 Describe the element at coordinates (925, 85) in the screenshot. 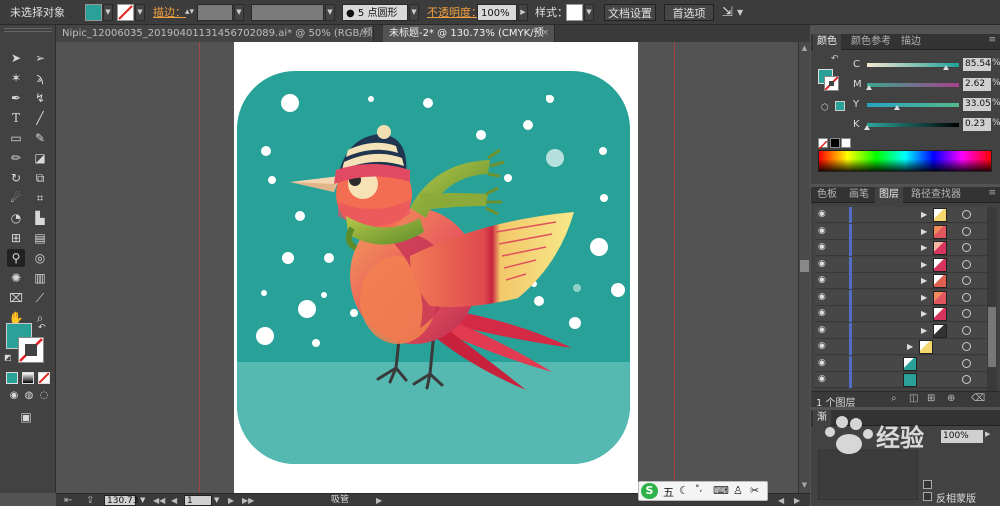

I see `slider-magenta: M 2.62 %` at that location.